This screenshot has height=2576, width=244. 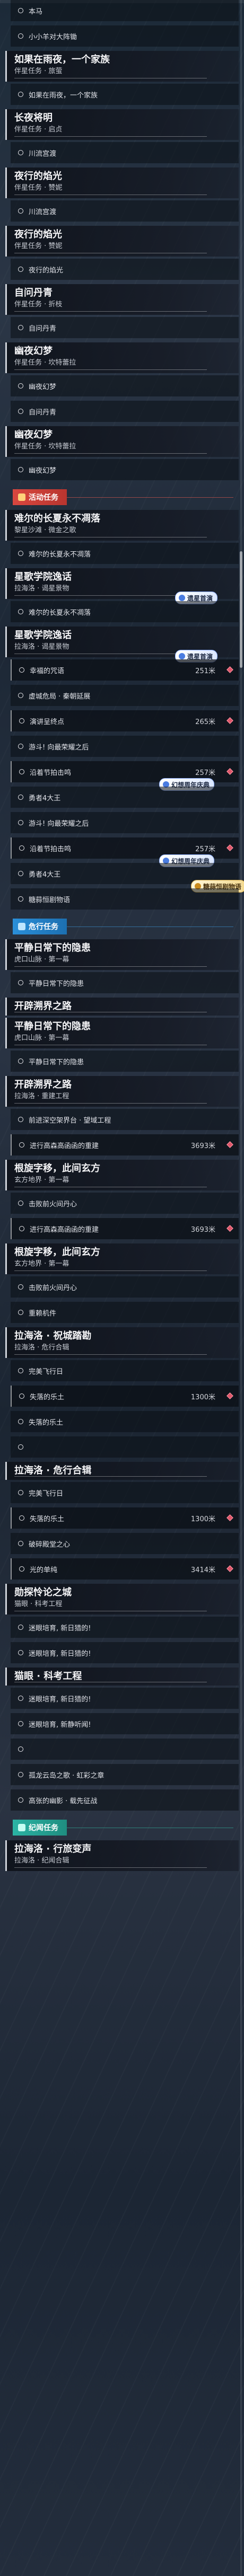 What do you see at coordinates (122, 1855) in the screenshot?
I see `quest-card: 拉海洛 · 行旅变声 拉海洛 · 纪闻合辑` at bounding box center [122, 1855].